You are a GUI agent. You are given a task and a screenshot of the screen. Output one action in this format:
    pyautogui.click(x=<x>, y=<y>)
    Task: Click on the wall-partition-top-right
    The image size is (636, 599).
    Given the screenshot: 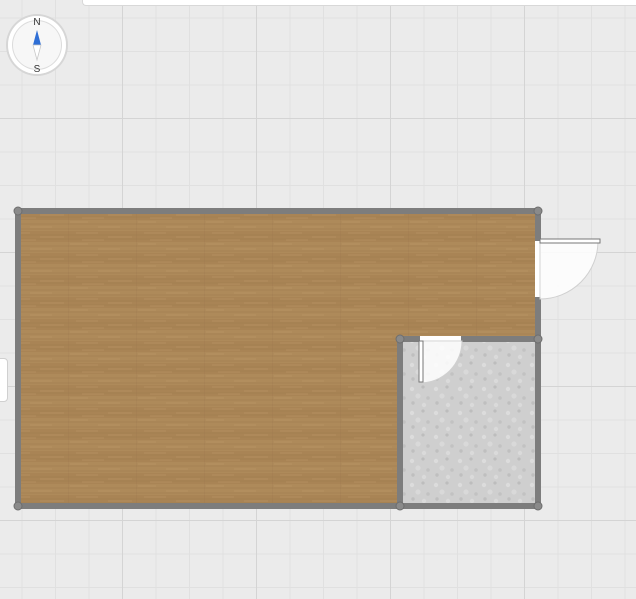 What is the action you would take?
    pyautogui.click(x=501, y=339)
    